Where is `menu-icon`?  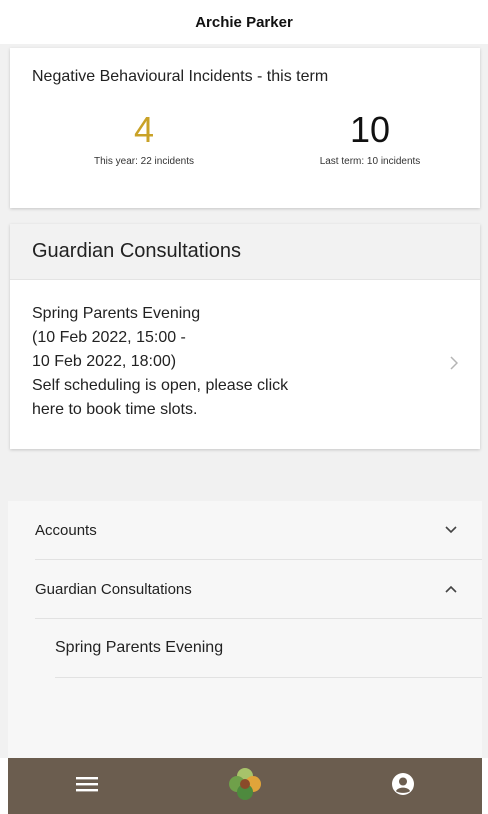
menu-icon is located at coordinates (87, 786).